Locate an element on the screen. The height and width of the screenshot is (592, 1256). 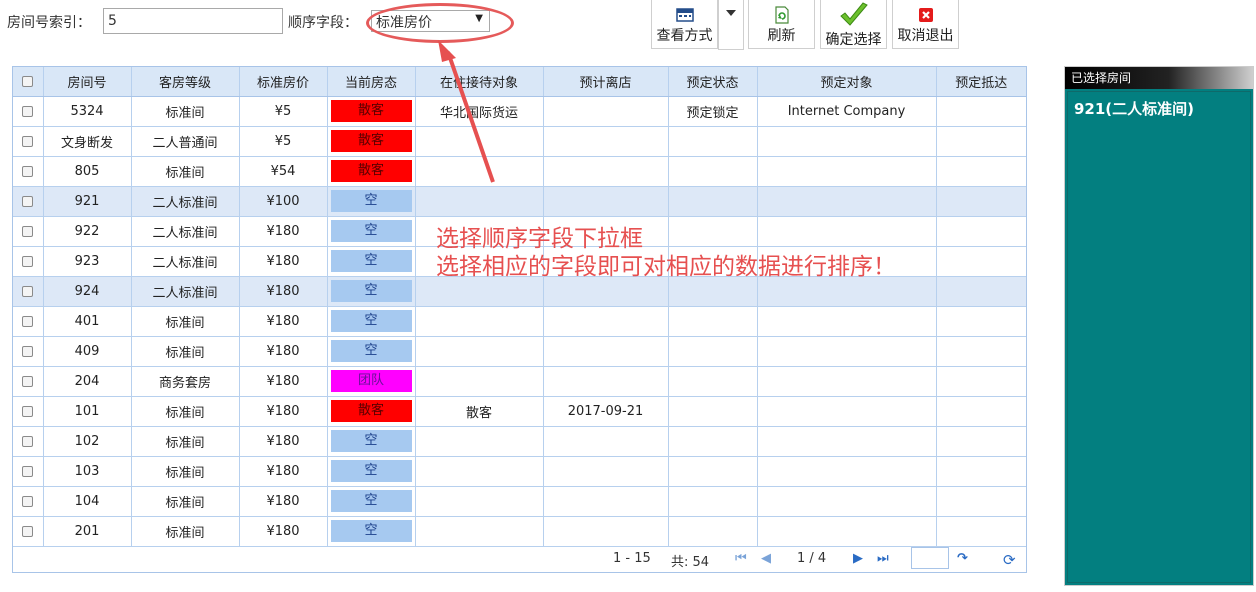
column-header: 在住接待对象 is located at coordinates (479, 82).